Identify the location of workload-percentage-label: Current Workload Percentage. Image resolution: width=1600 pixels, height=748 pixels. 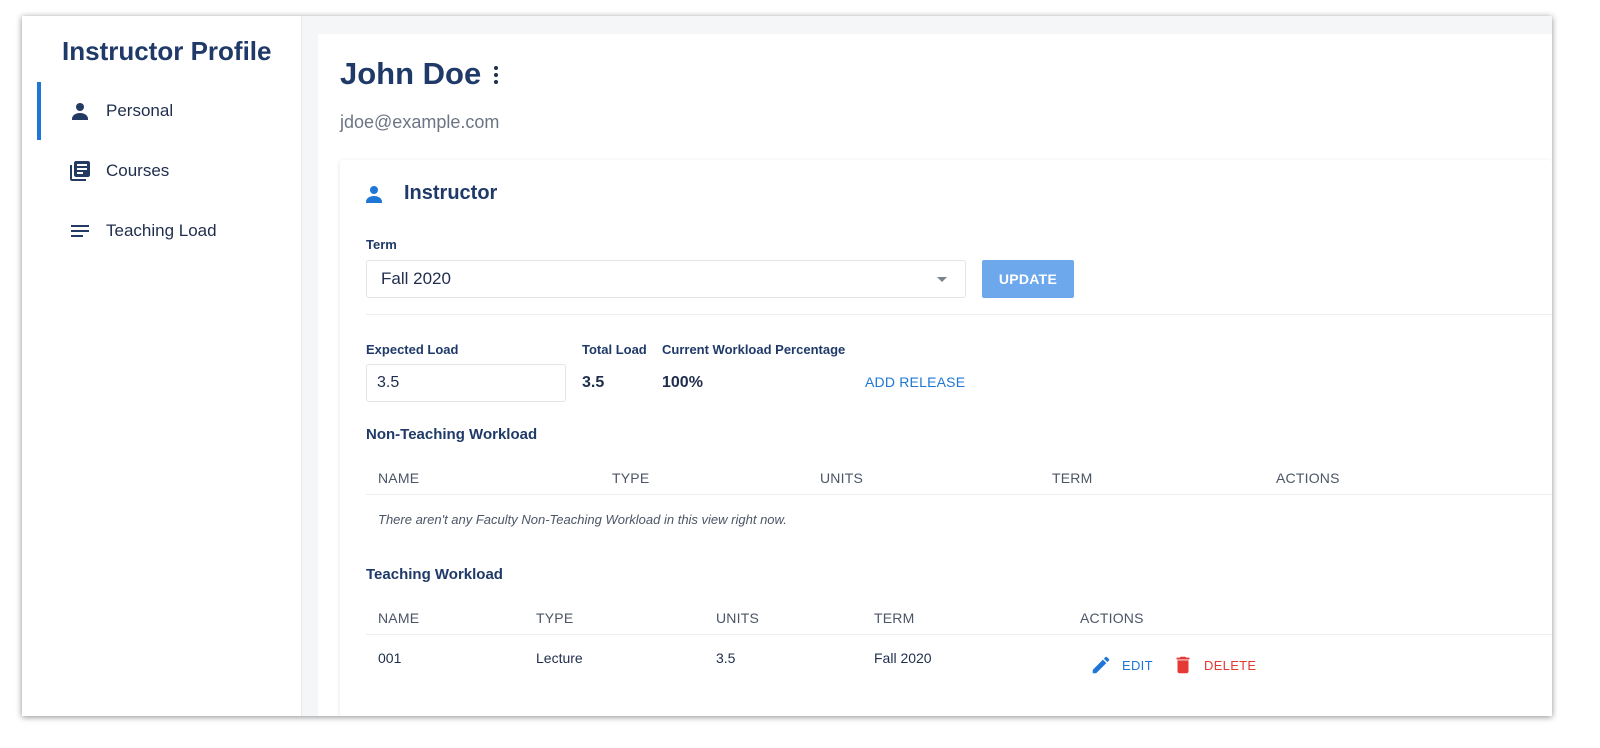
(754, 349).